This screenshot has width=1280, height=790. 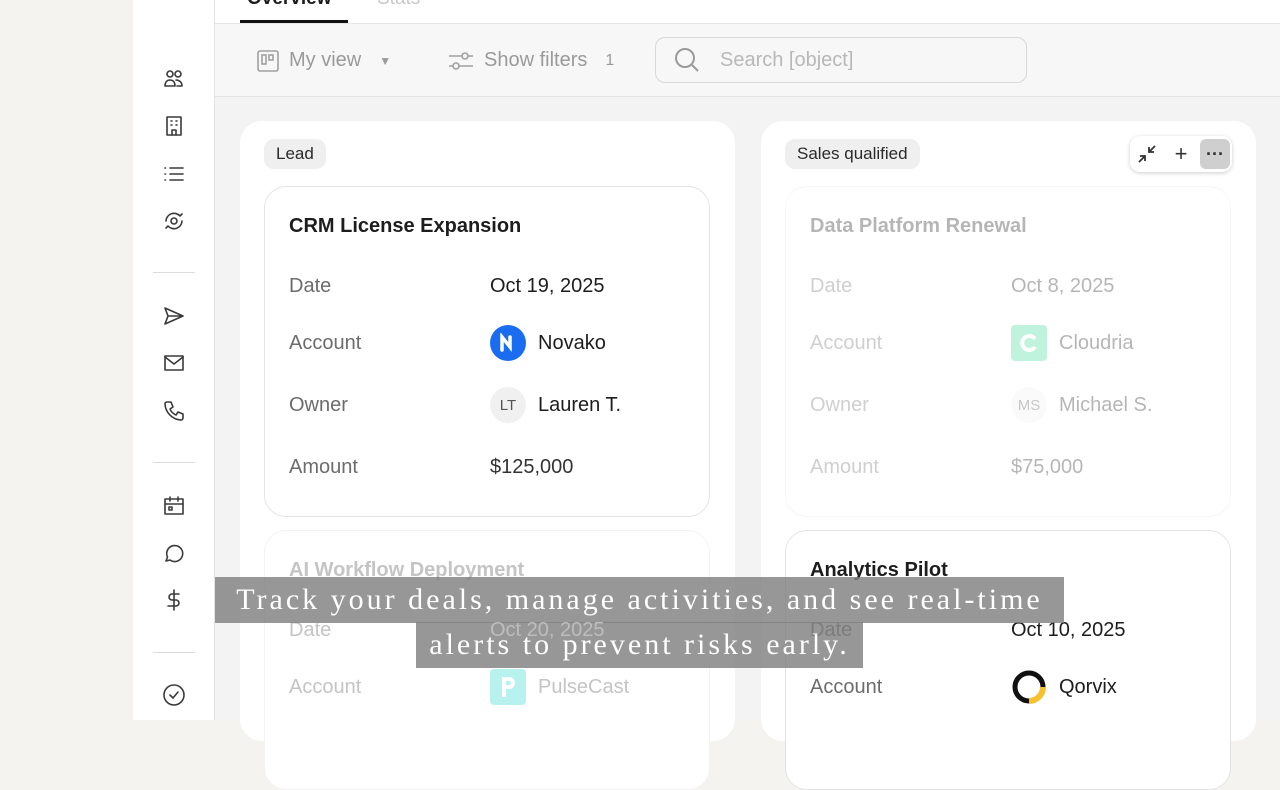 What do you see at coordinates (289, 5) in the screenshot?
I see `tab-overview: Overview` at bounding box center [289, 5].